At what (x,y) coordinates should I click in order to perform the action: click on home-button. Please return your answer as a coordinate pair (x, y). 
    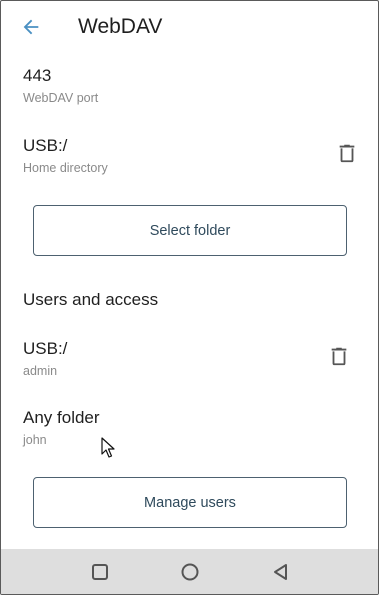
    Looking at the image, I should click on (190, 572).